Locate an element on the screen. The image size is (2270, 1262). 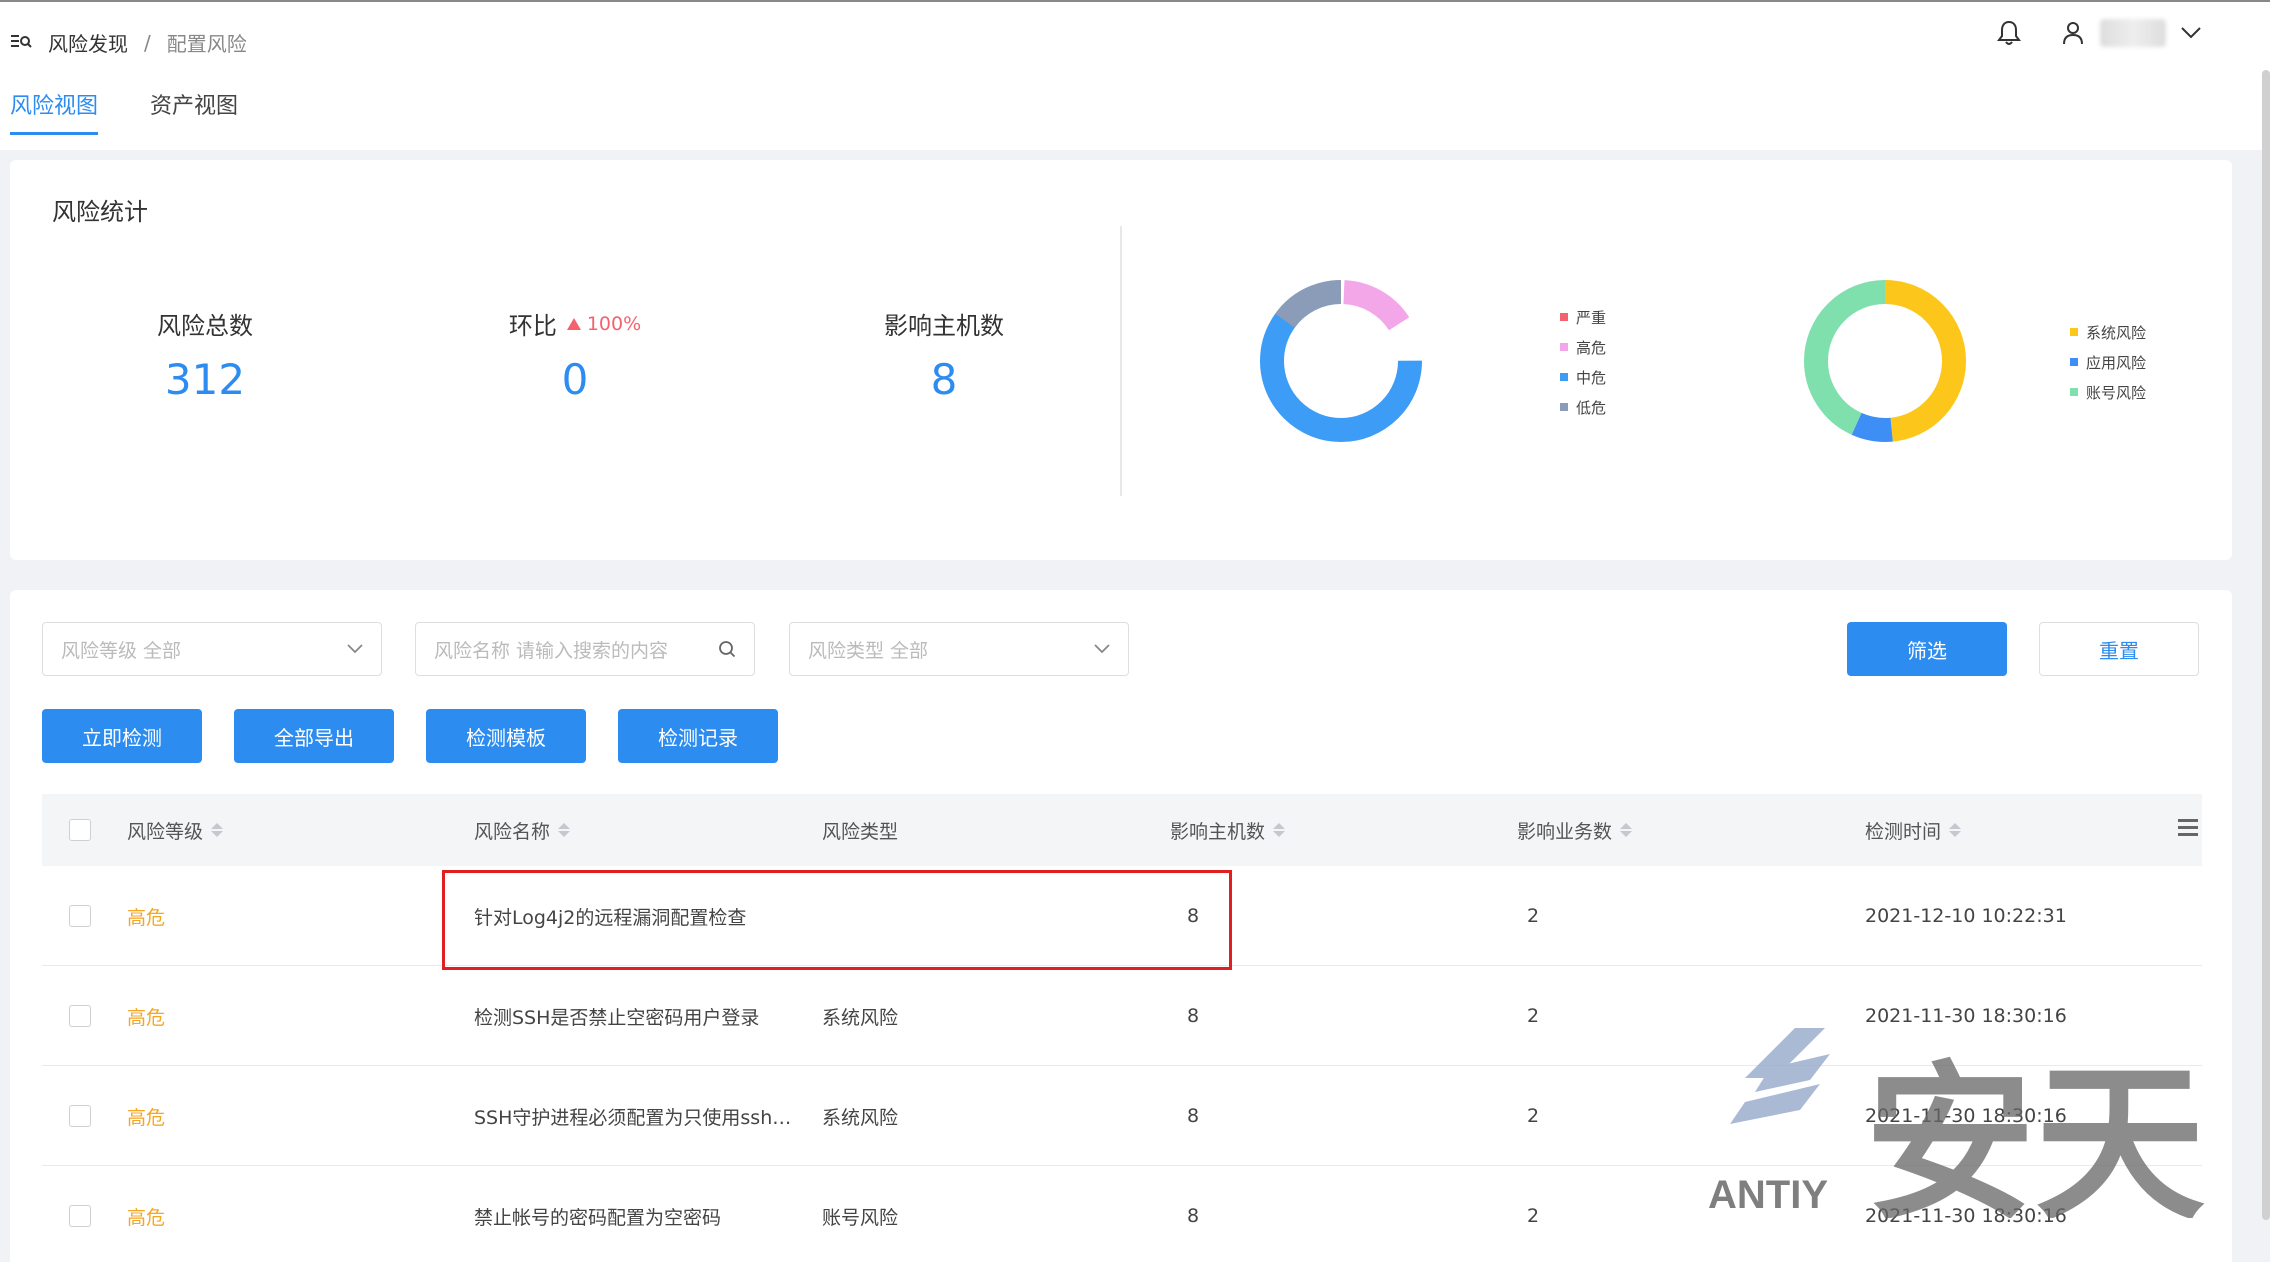
legend-label: 低危 is located at coordinates (1591, 407).